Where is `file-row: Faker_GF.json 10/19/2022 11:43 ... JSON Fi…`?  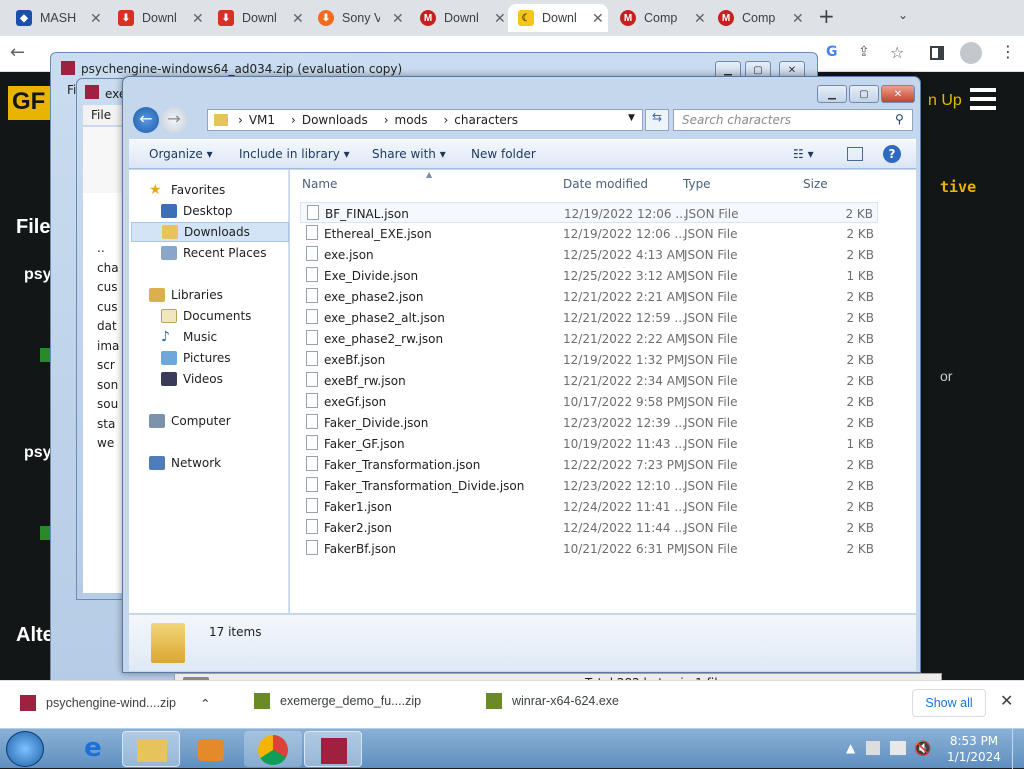
file-row: Faker_GF.json 10/19/2022 11:43 ... JSON Fi… is located at coordinates (589, 443).